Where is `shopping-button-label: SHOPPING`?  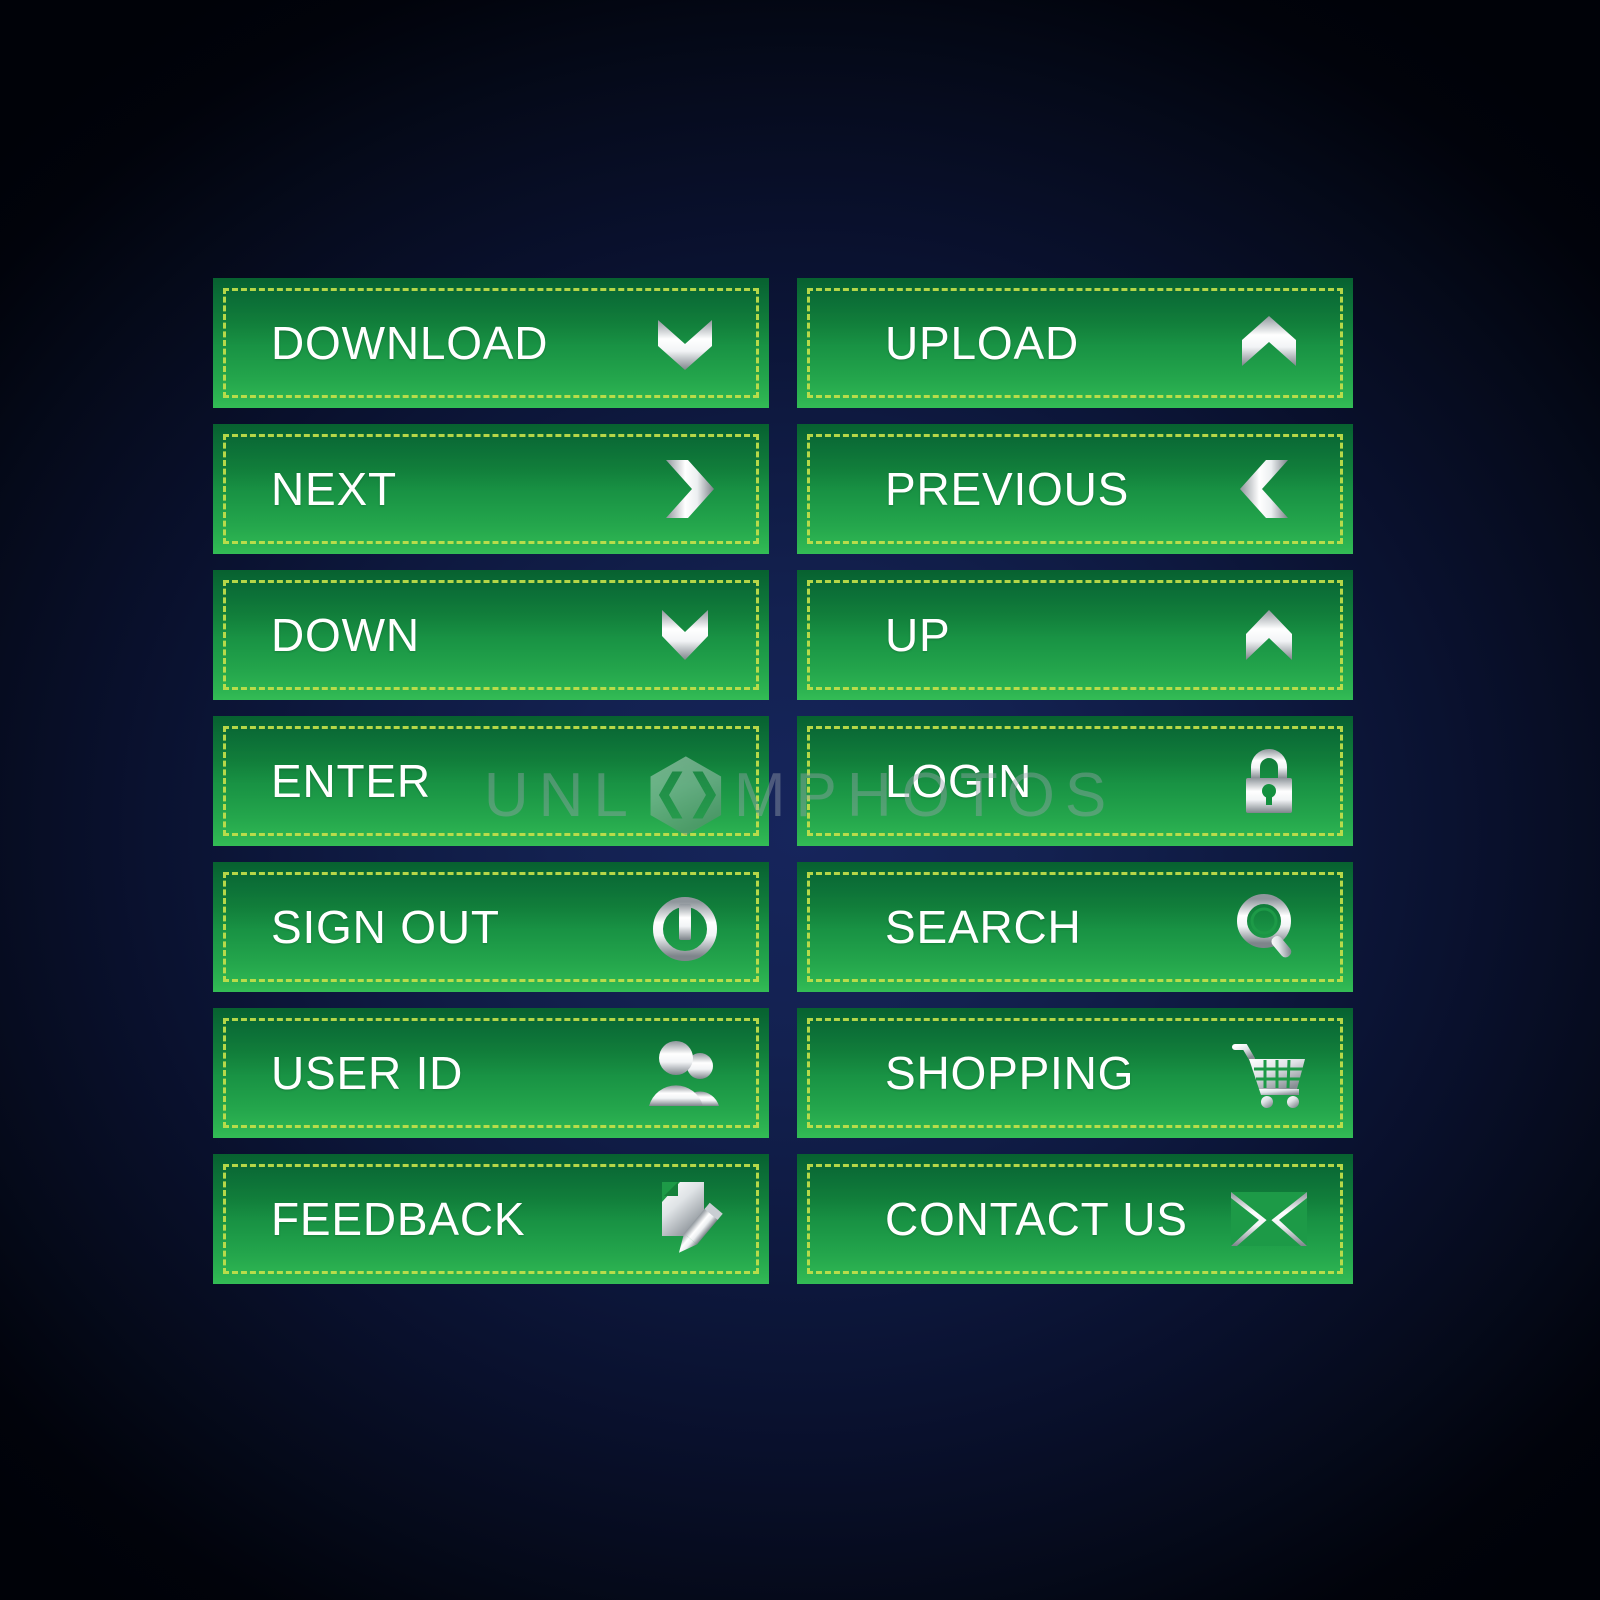
shopping-button-label: SHOPPING is located at coordinates (1010, 1073).